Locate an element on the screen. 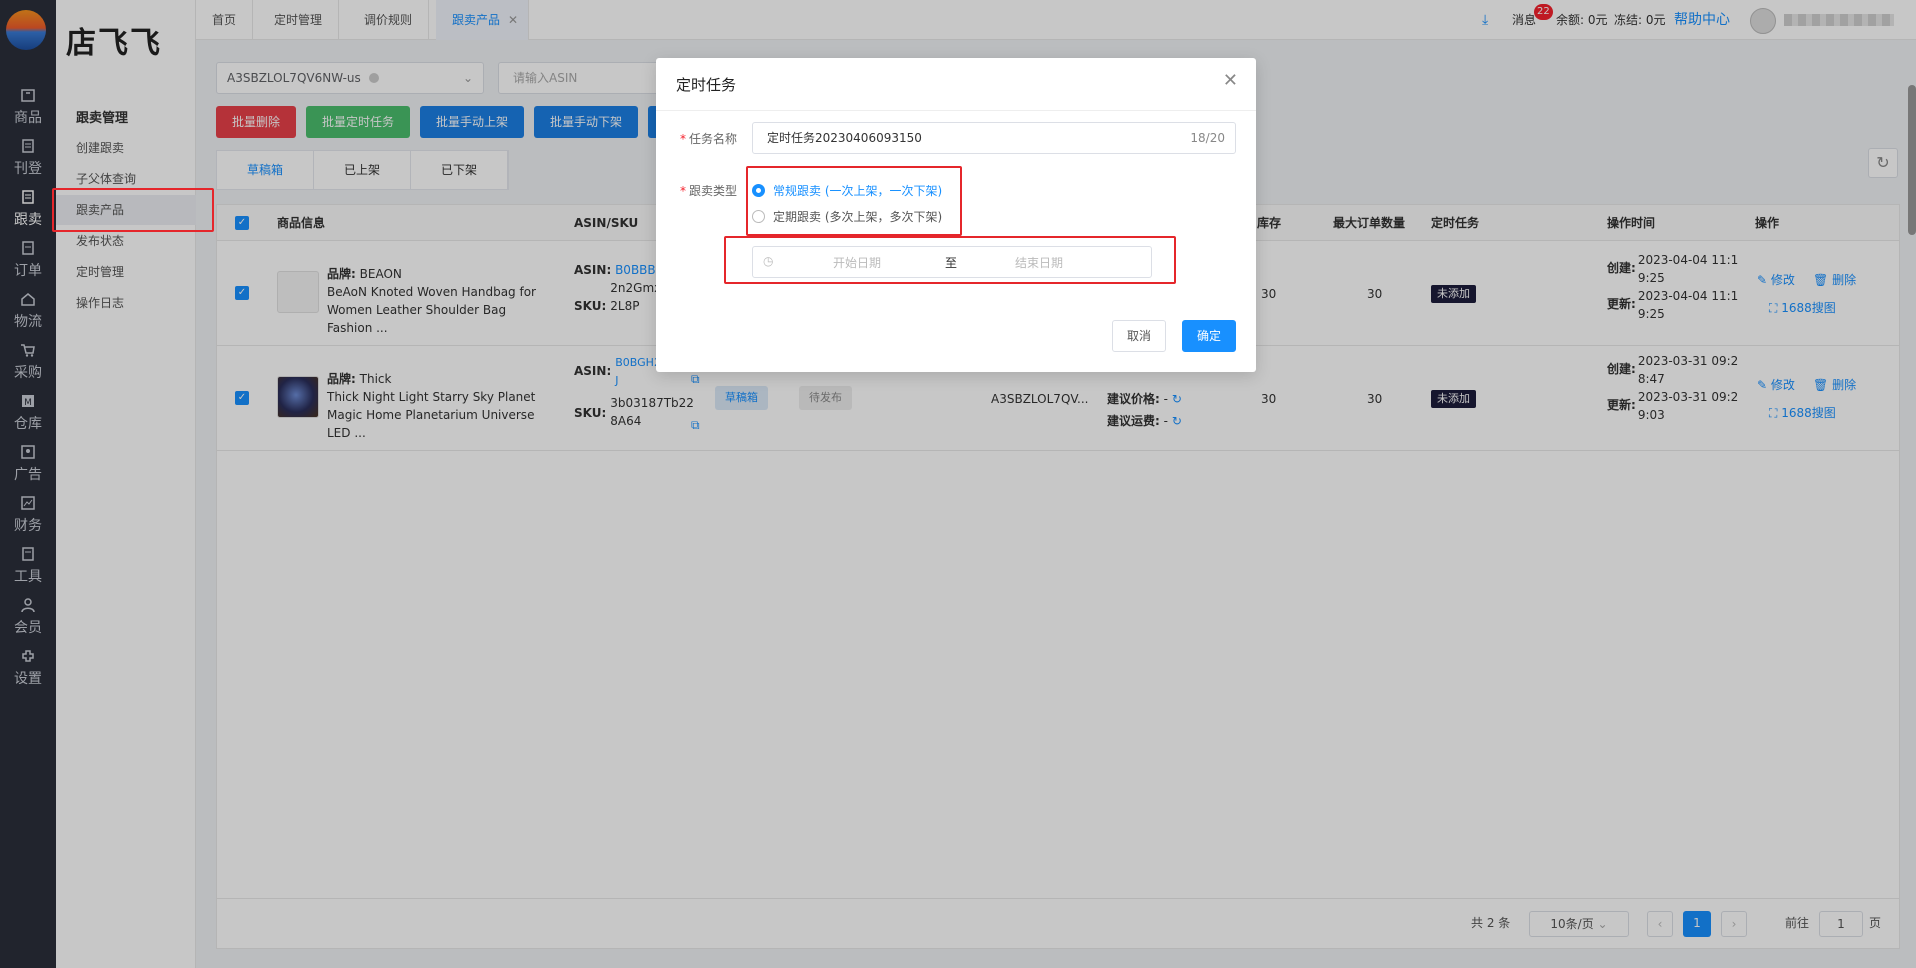 This screenshot has width=1916, height=968. task-name-input: 定时任务20230406093150 18/20 is located at coordinates (994, 138).